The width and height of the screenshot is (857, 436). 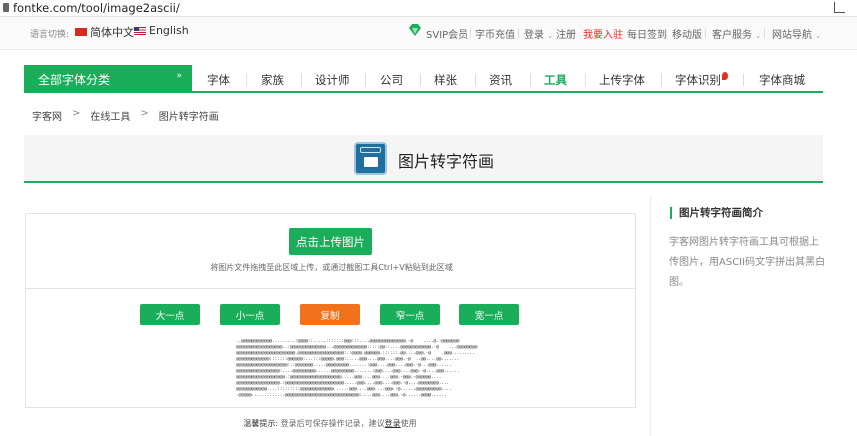 What do you see at coordinates (218, 80) in the screenshot?
I see `nav-item-fonts: 字体` at bounding box center [218, 80].